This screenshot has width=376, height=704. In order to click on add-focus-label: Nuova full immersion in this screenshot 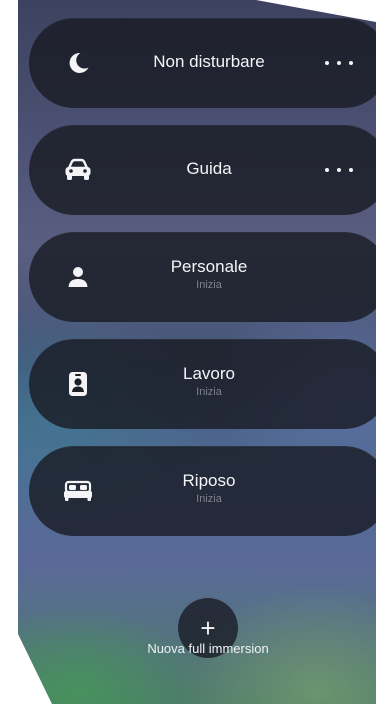, I will do `click(208, 648)`.